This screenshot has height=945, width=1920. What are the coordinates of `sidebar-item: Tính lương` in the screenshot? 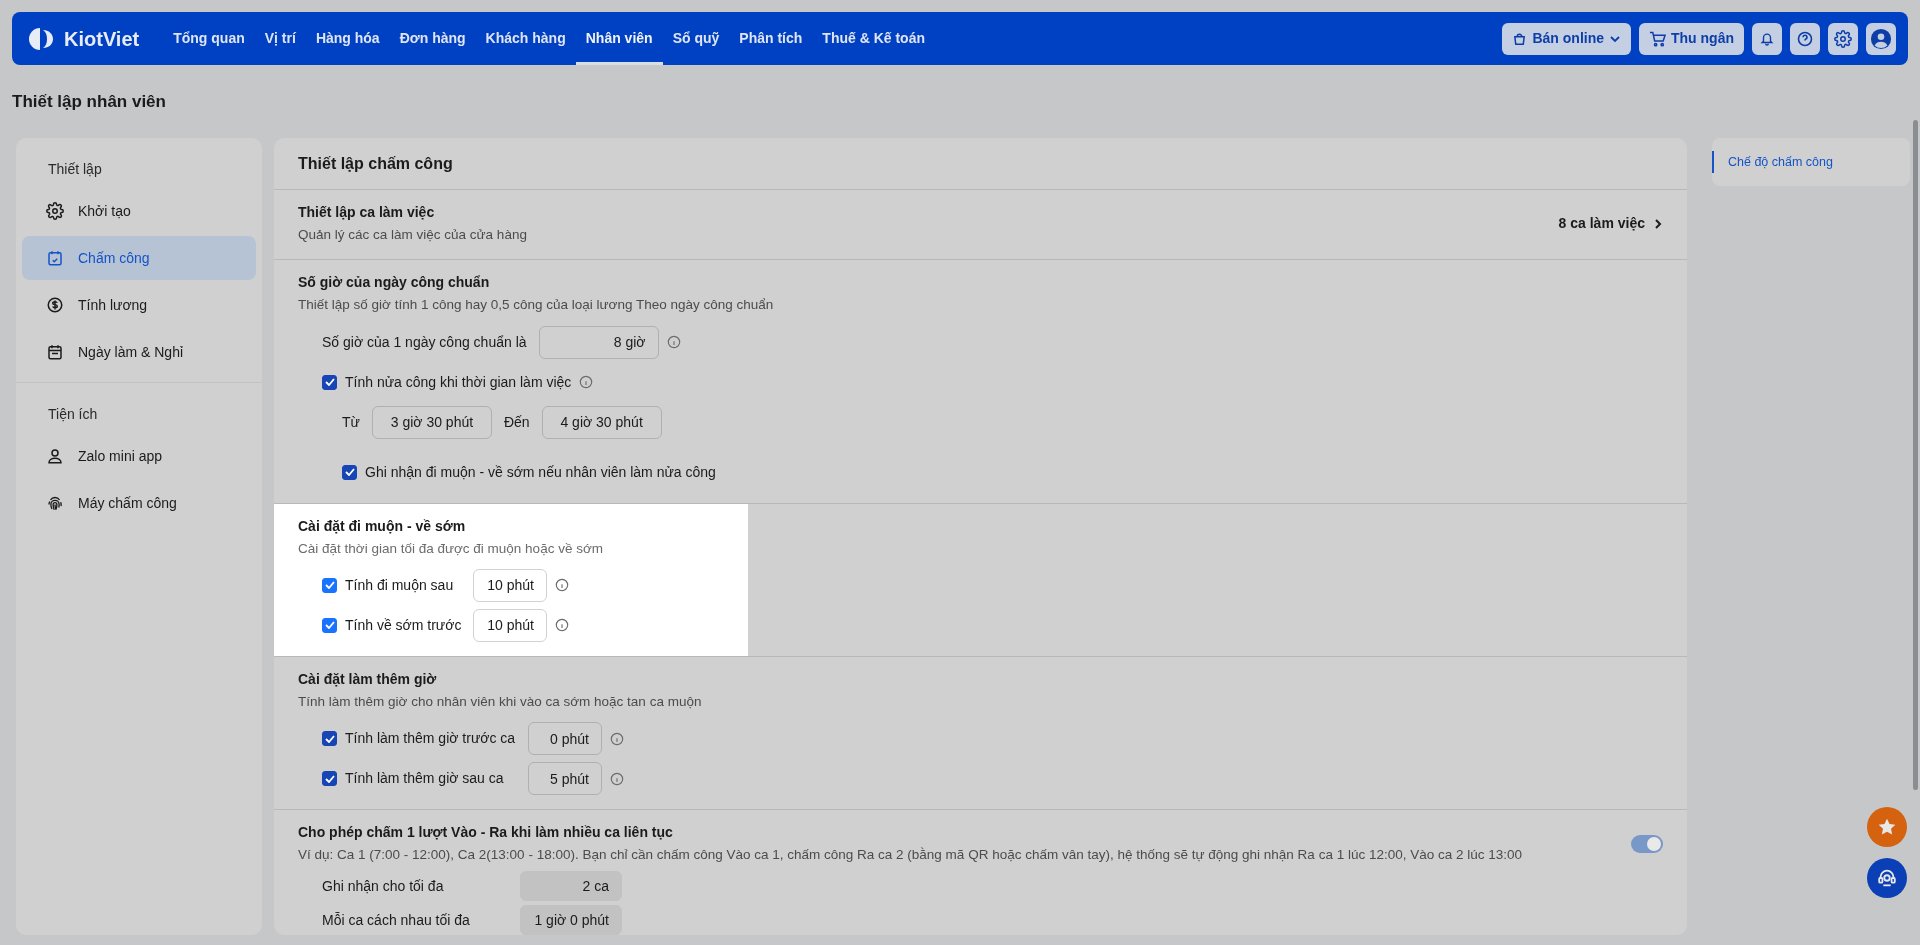 It's located at (139, 305).